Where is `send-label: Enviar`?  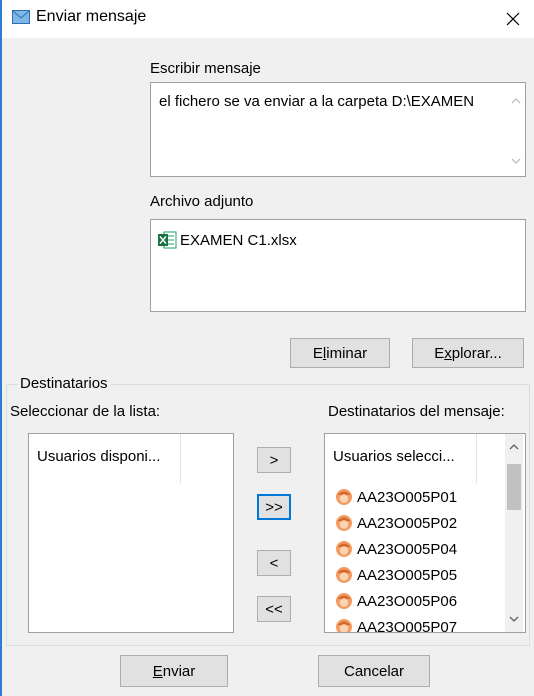 send-label: Enviar is located at coordinates (174, 671).